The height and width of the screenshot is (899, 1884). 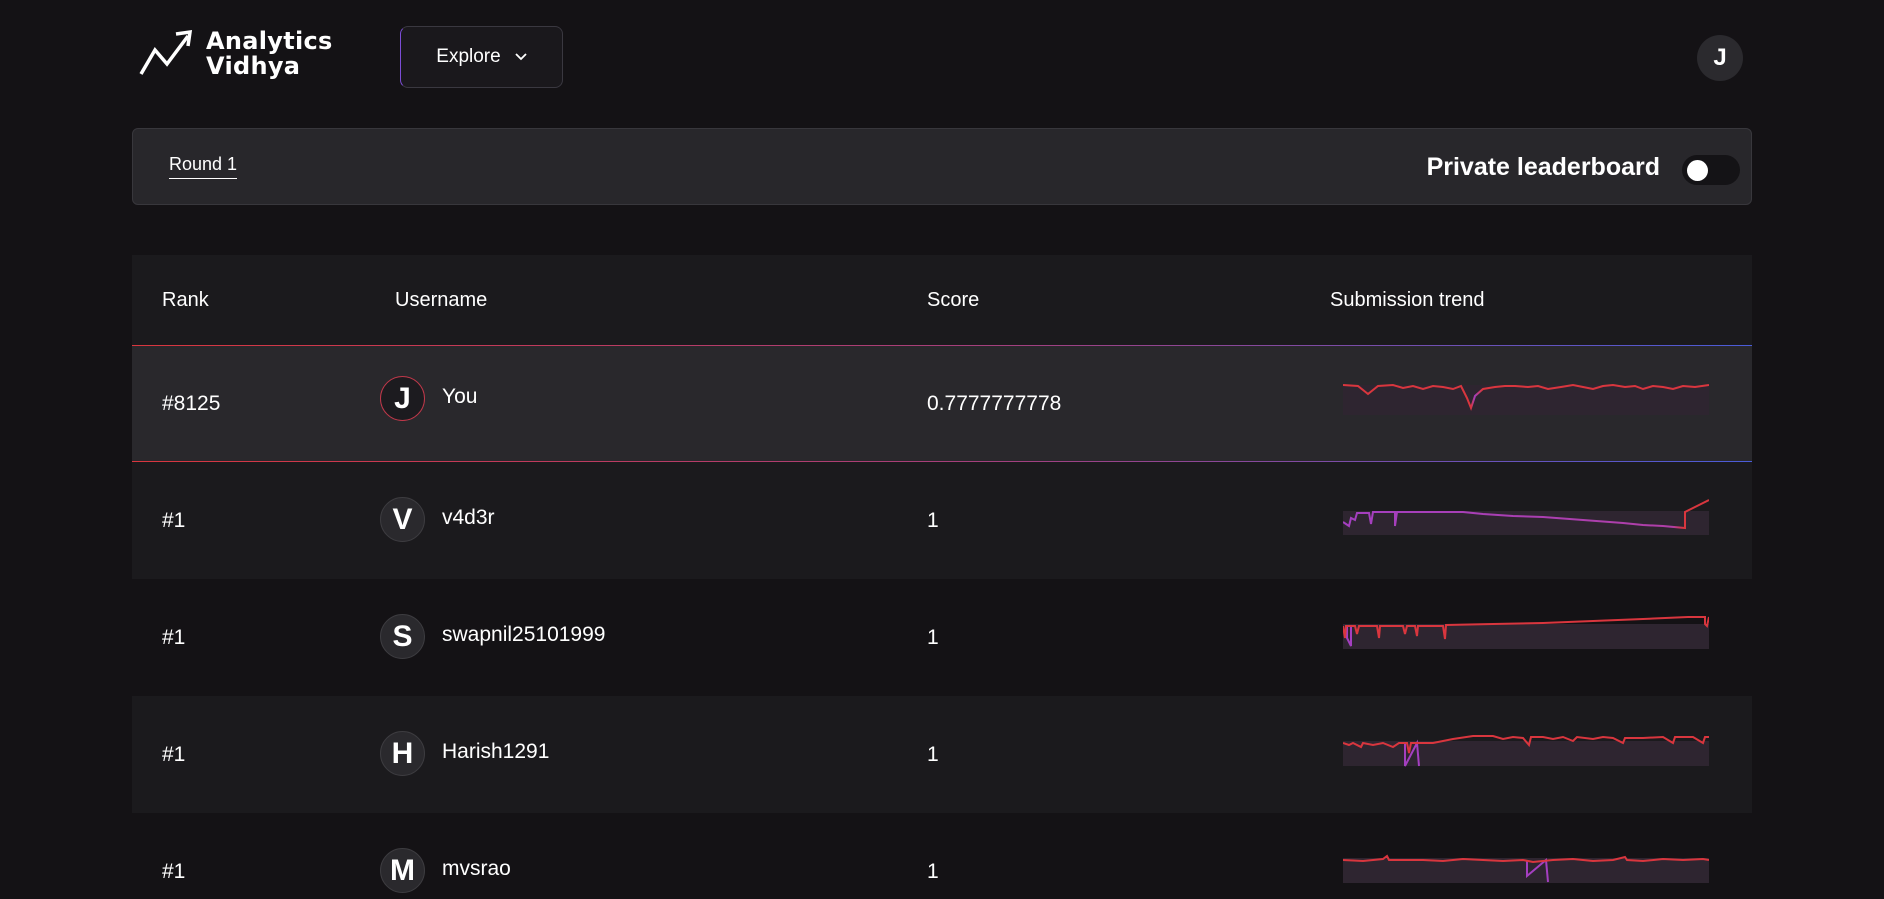 I want to click on table-header: Rank Username Score Submission trend, so click(x=942, y=300).